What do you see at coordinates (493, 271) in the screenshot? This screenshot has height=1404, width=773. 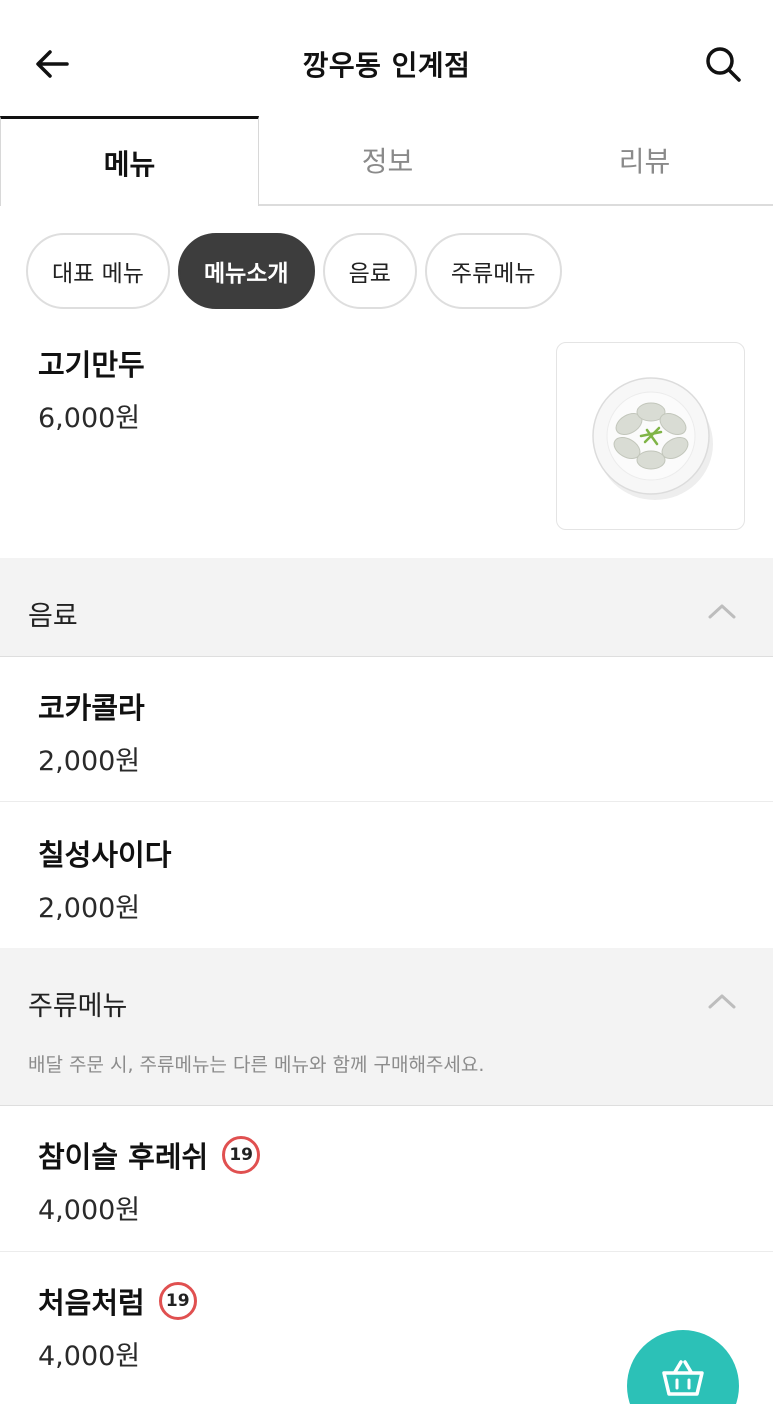 I see `chip-alcohol-menu: 주류메뉴` at bounding box center [493, 271].